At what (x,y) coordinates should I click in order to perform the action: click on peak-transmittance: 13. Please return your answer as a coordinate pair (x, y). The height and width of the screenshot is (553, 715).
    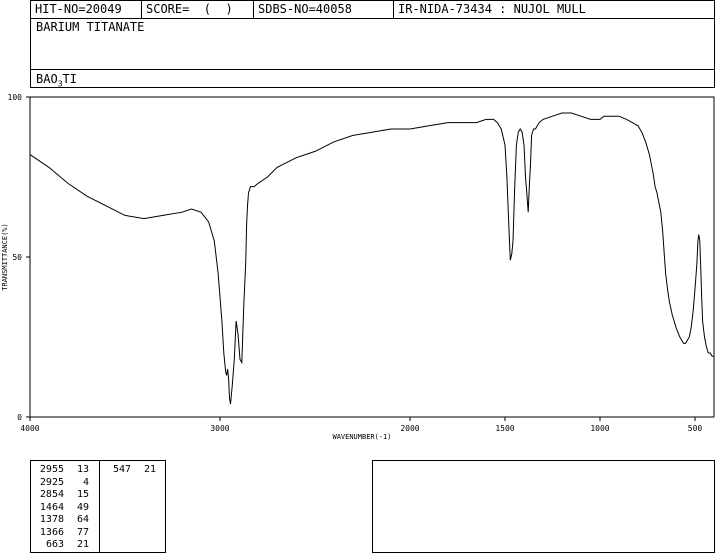
    Looking at the image, I should click on (82, 469).